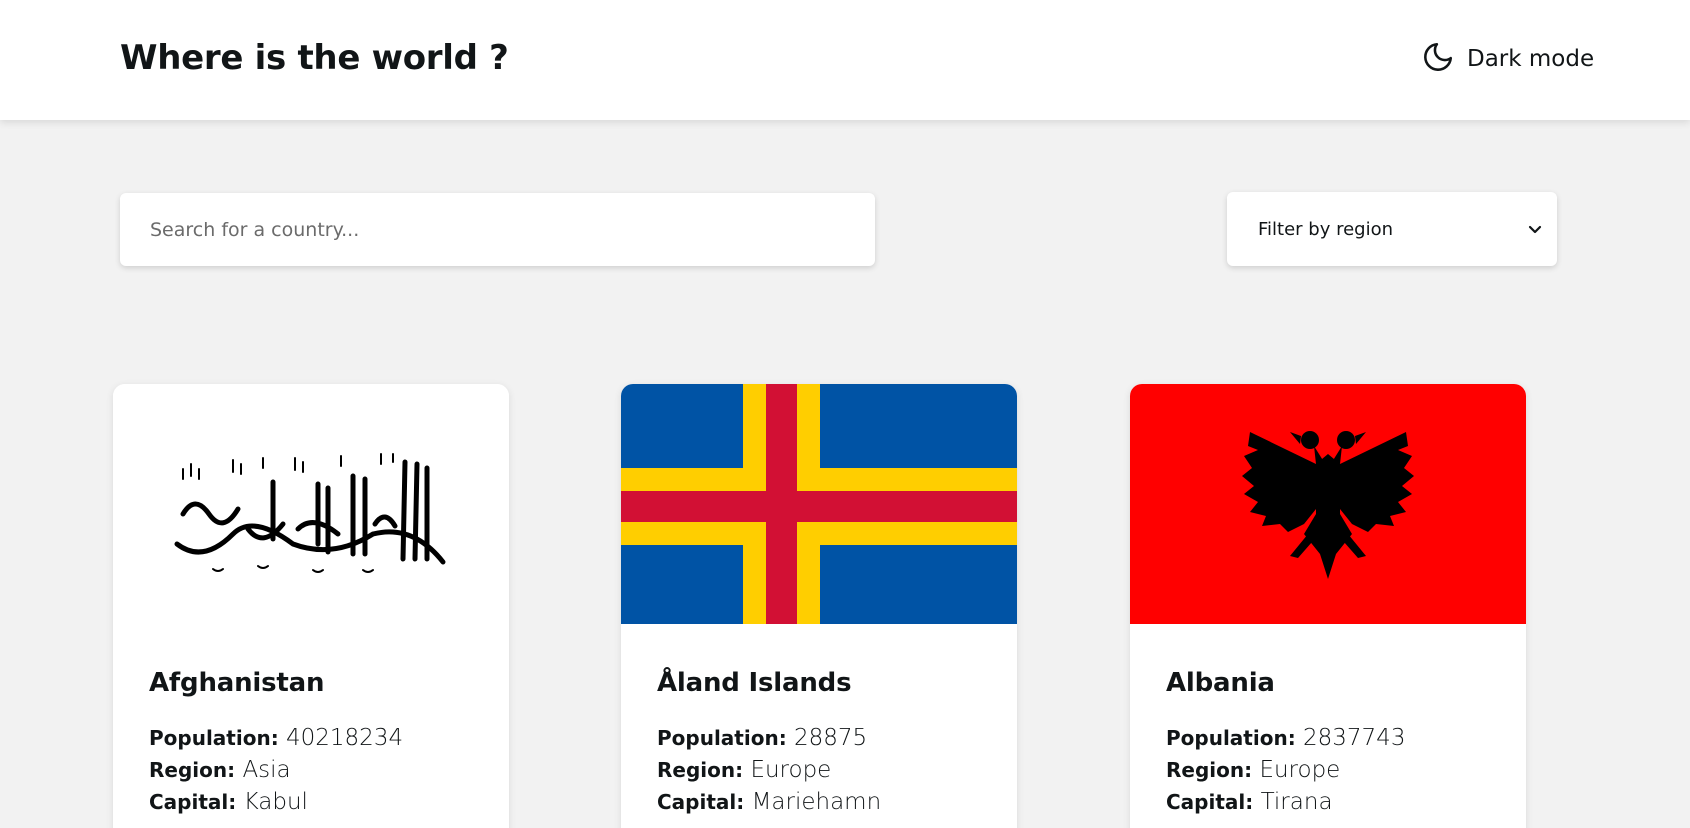  What do you see at coordinates (311, 504) in the screenshot?
I see `afghanistan-flag` at bounding box center [311, 504].